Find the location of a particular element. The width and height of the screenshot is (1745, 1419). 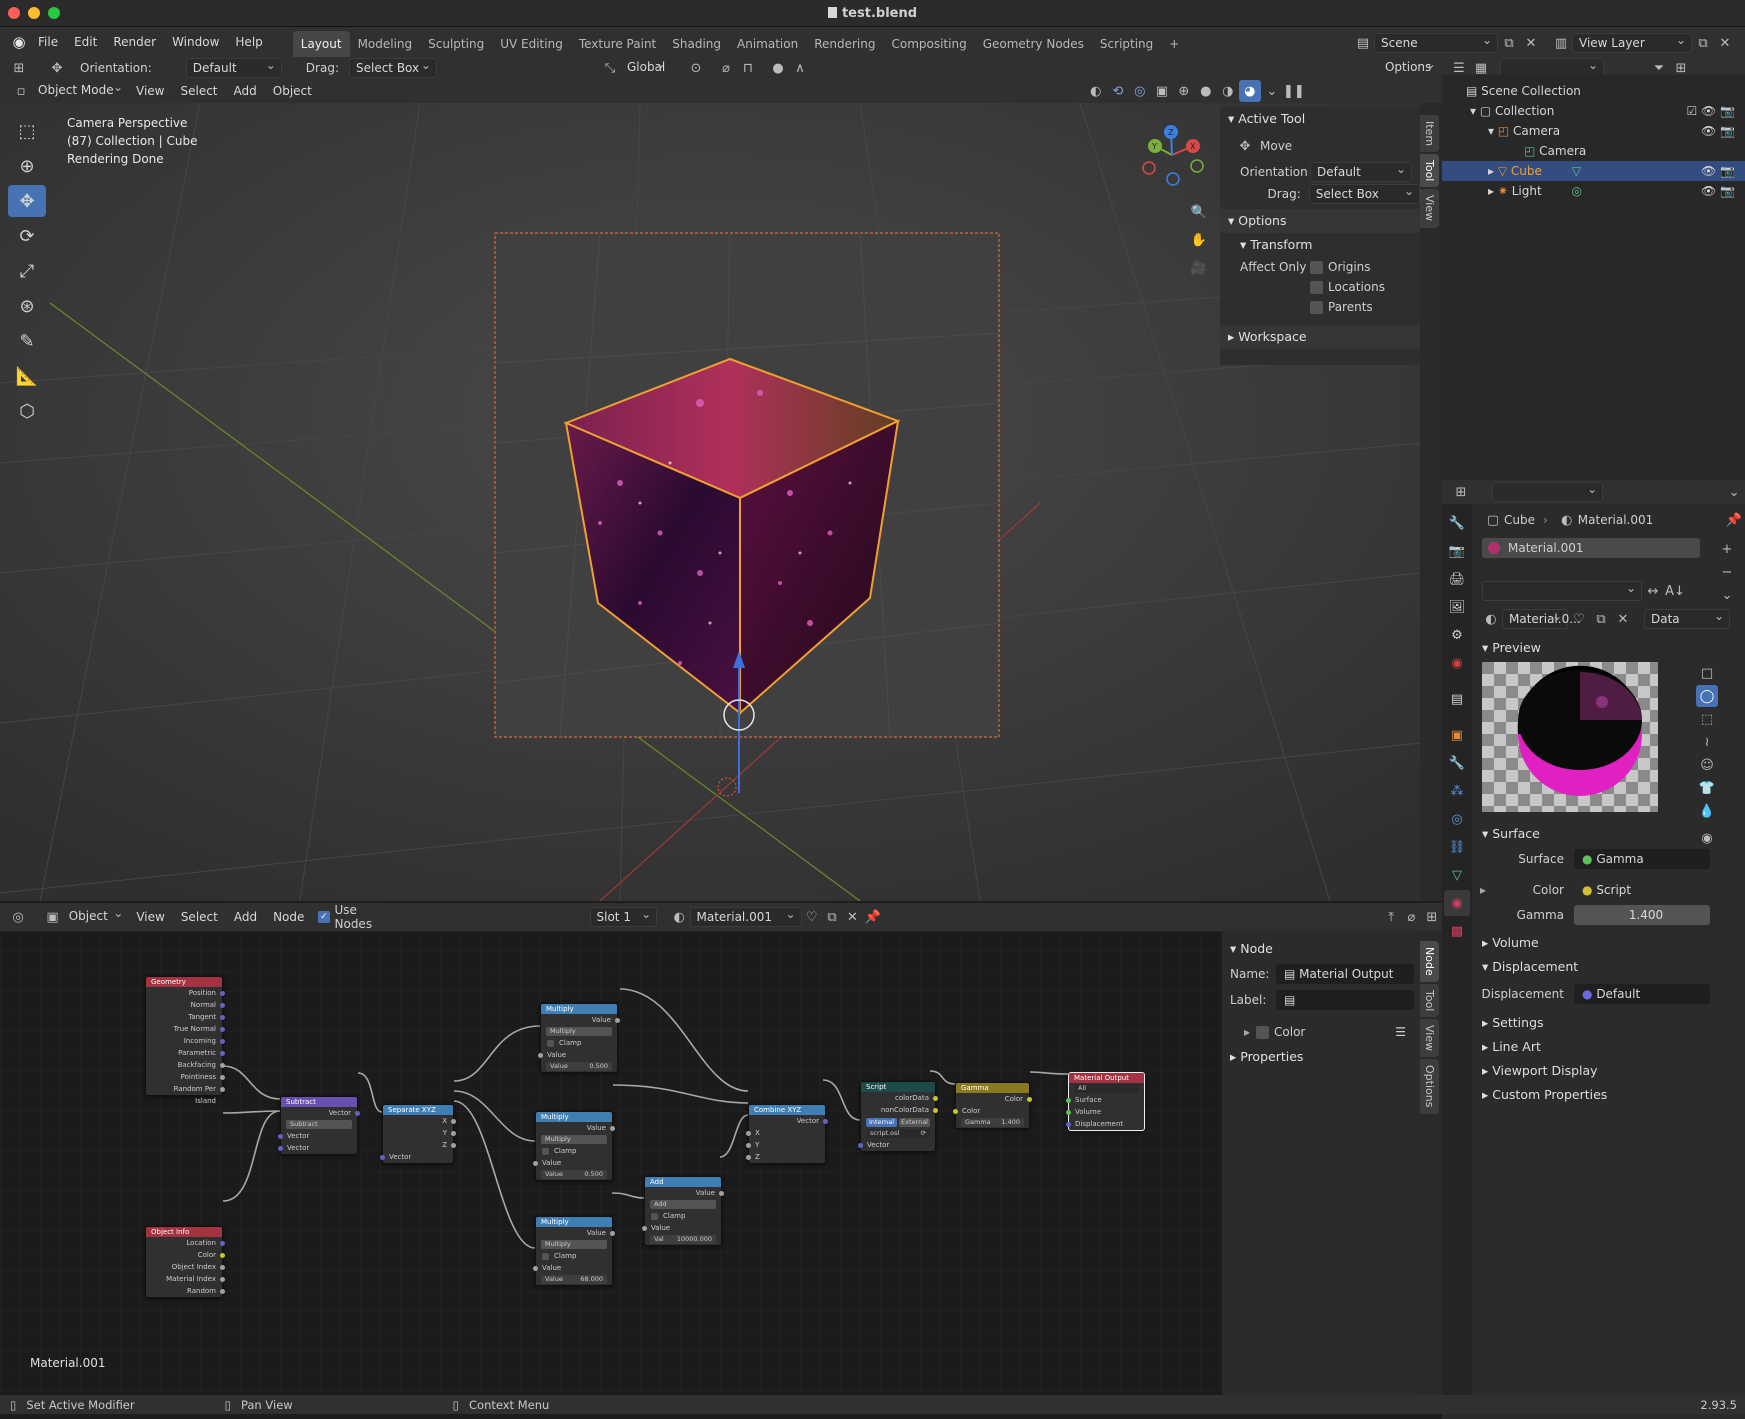

tab-compositing: Compositing is located at coordinates (928, 44).